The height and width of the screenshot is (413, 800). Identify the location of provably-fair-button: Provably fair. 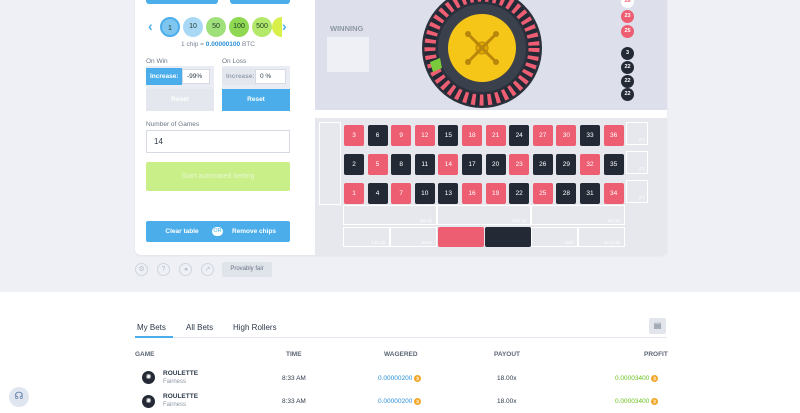
(247, 269).